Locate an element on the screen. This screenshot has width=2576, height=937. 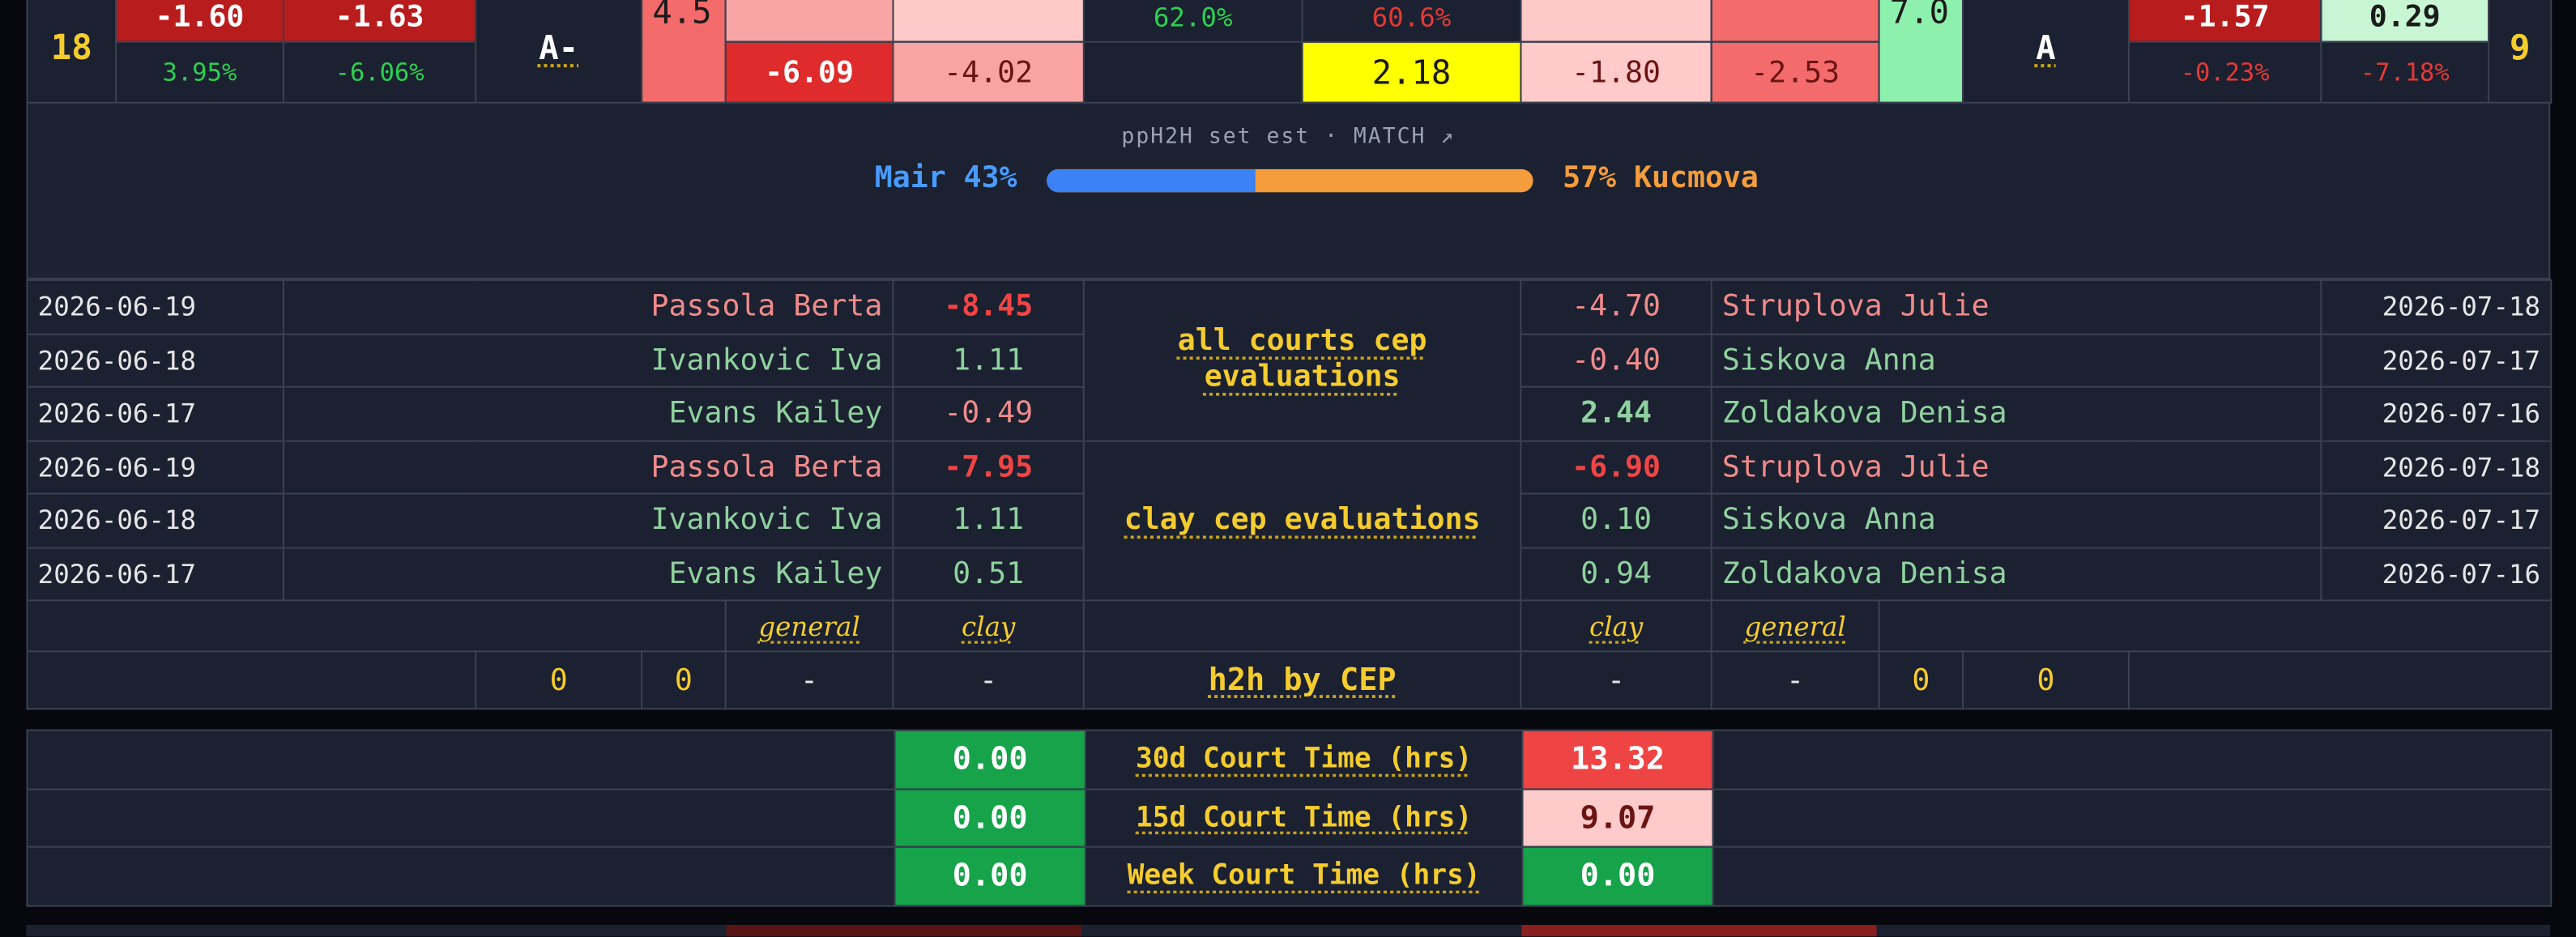
probability-bar is located at coordinates (1290, 180).